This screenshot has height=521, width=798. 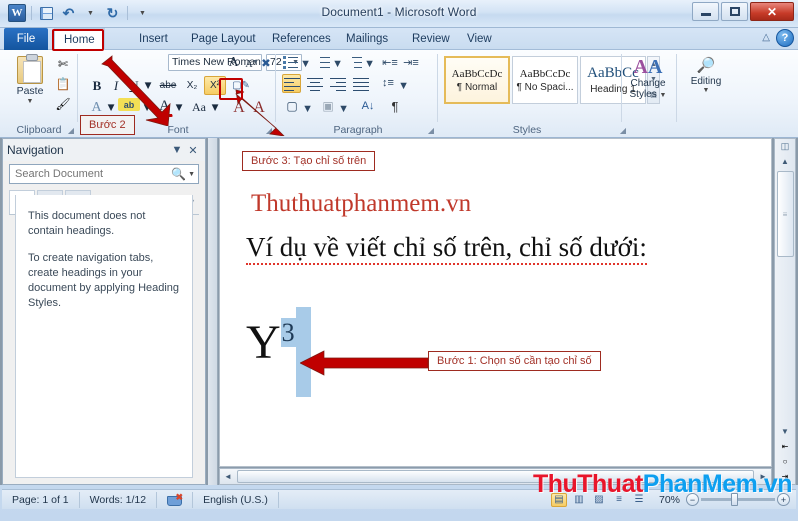 What do you see at coordinates (388, 83) in the screenshot?
I see `line-spacing-icon: ↕≡` at bounding box center [388, 83].